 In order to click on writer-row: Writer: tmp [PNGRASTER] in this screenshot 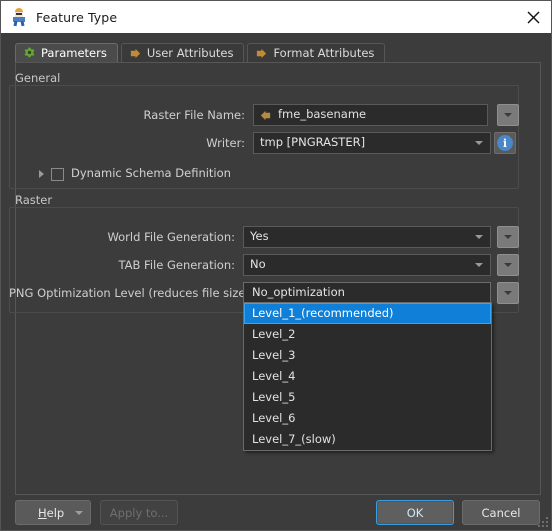, I will do `click(264, 143)`.